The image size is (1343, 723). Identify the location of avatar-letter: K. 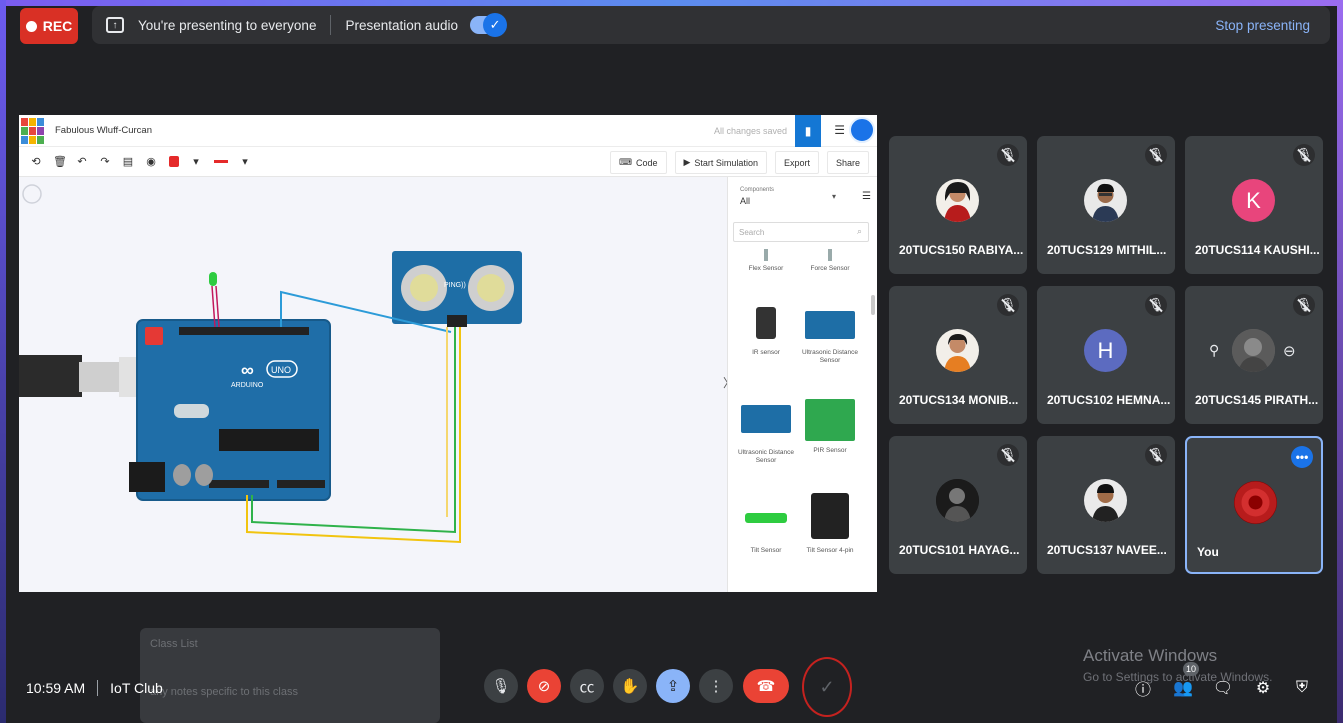
(1253, 200).